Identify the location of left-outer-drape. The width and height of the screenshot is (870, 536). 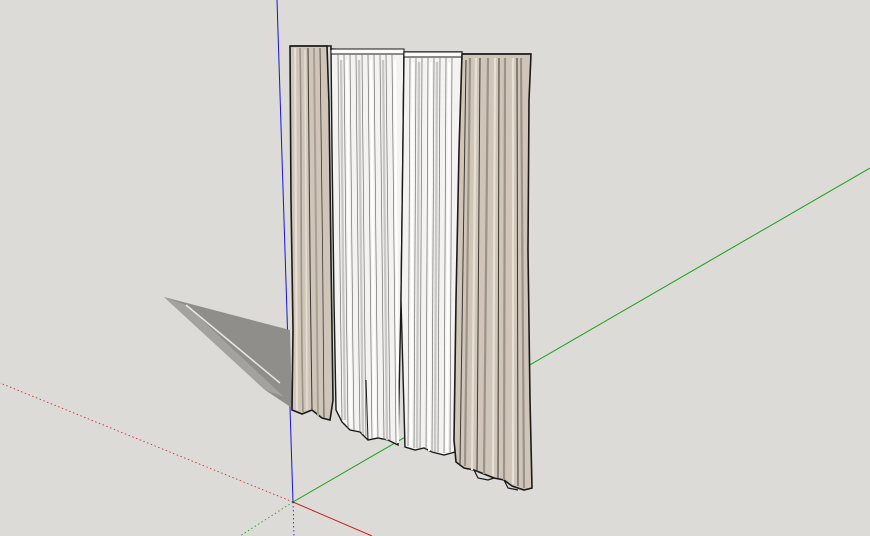
(311, 233).